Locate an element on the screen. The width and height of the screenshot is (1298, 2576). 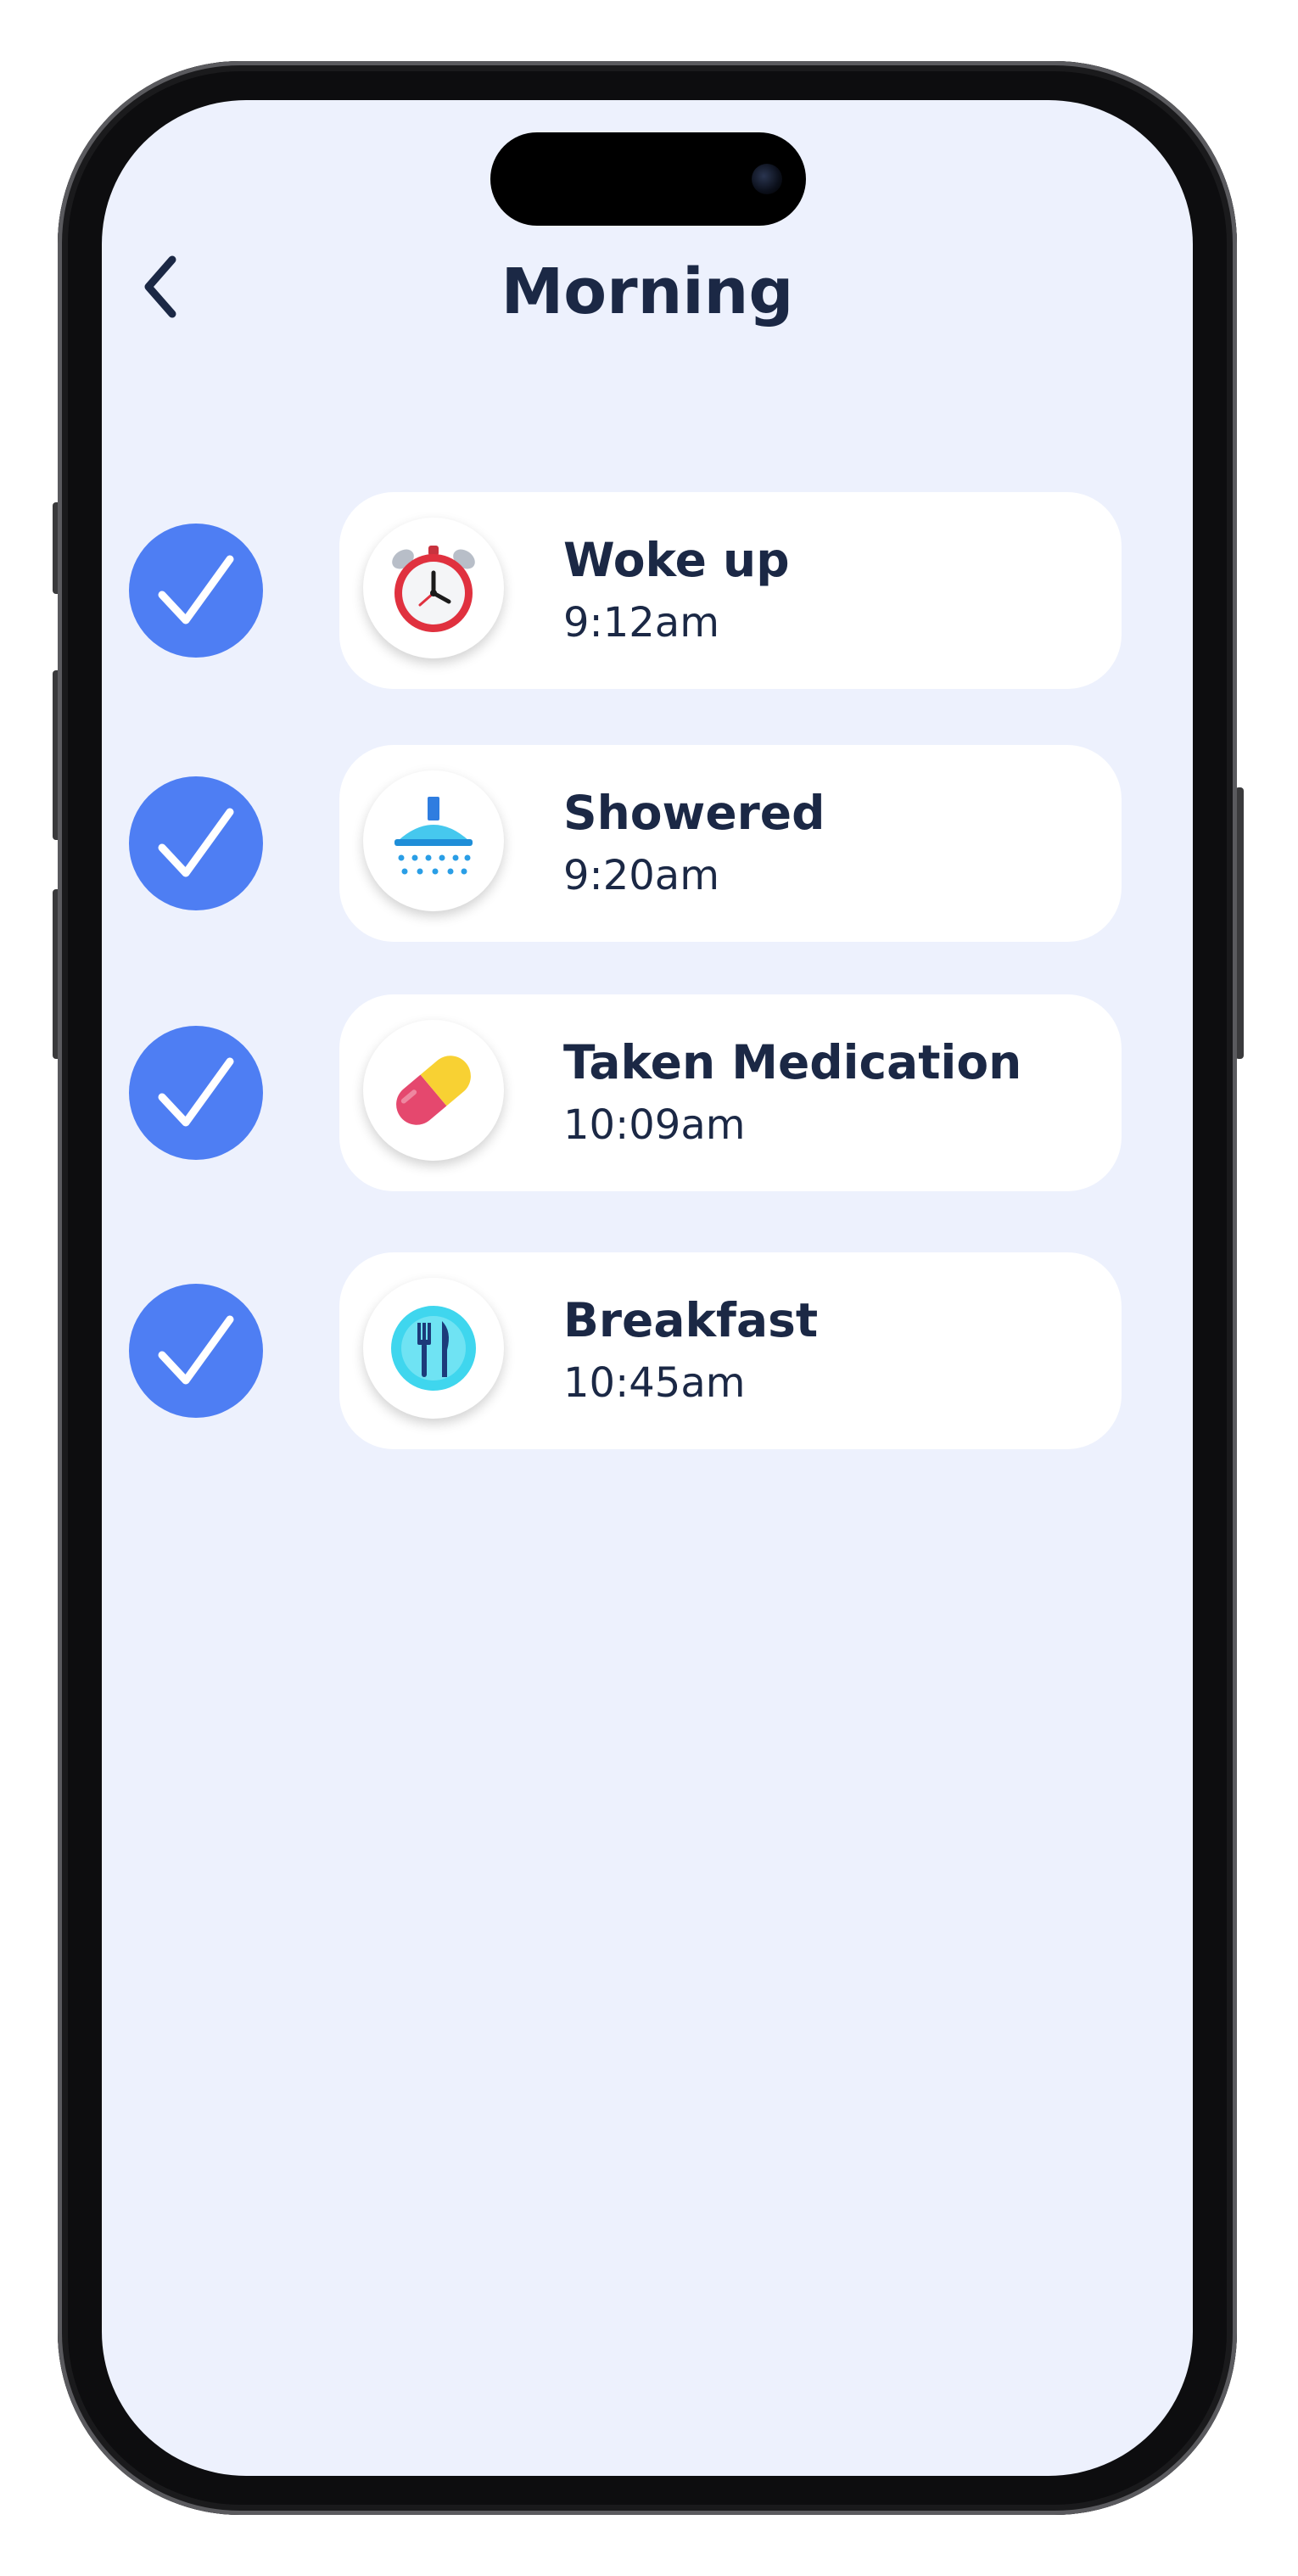
pill-icon is located at coordinates (433, 1090).